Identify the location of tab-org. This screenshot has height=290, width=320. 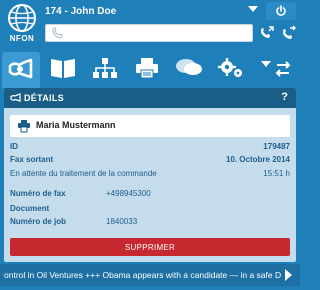
(105, 68).